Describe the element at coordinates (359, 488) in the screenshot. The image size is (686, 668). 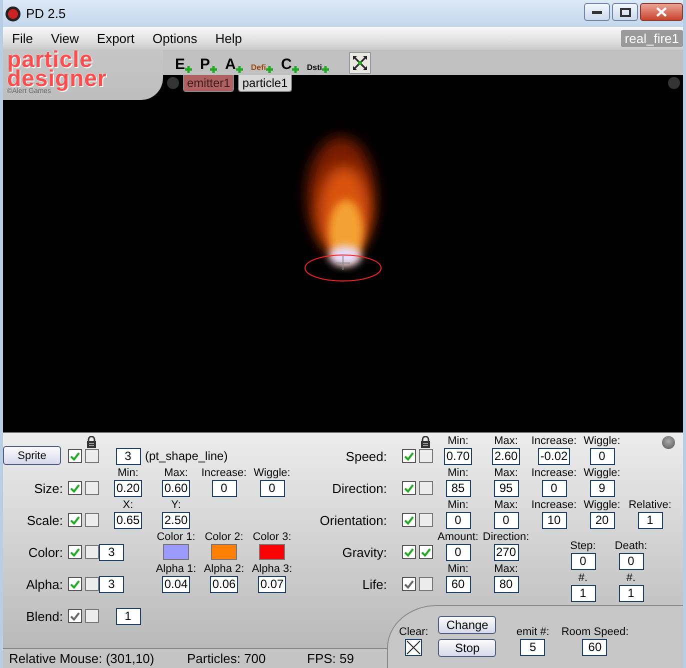
I see `parameter-label: Direction:` at that location.